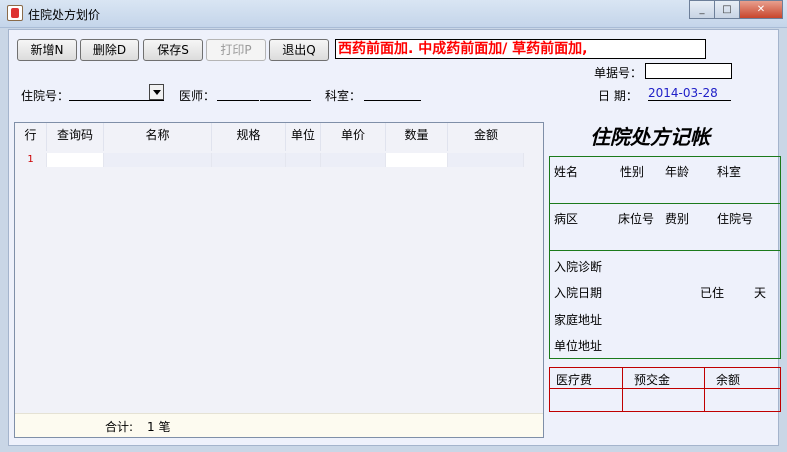  I want to click on date-label: 日 期：, so click(618, 96).